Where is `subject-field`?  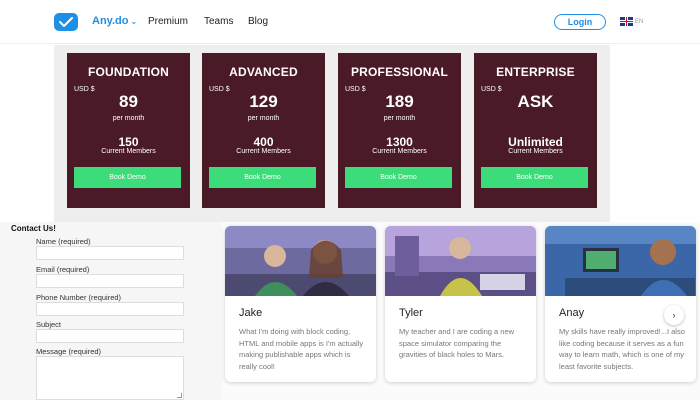 subject-field is located at coordinates (110, 336).